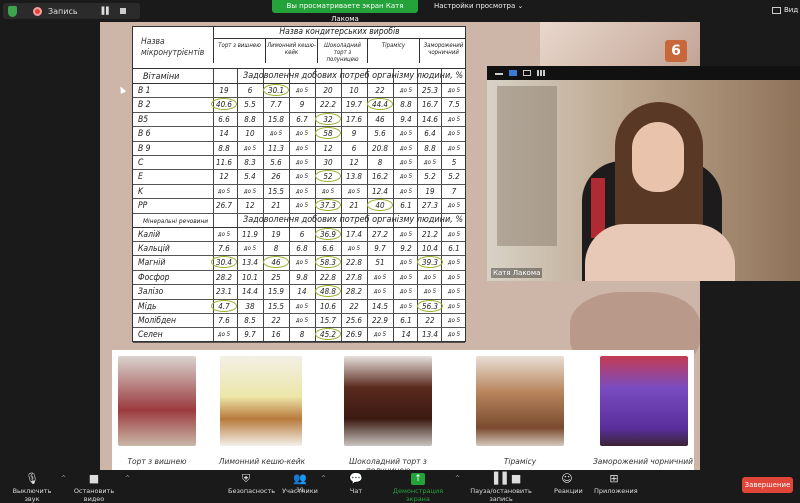  What do you see at coordinates (224, 206) in the screenshot?
I see `table-cell: 26.7` at bounding box center [224, 206].